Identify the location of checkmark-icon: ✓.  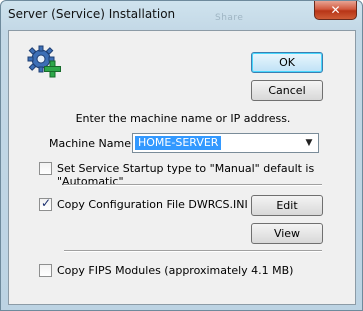
(46, 203).